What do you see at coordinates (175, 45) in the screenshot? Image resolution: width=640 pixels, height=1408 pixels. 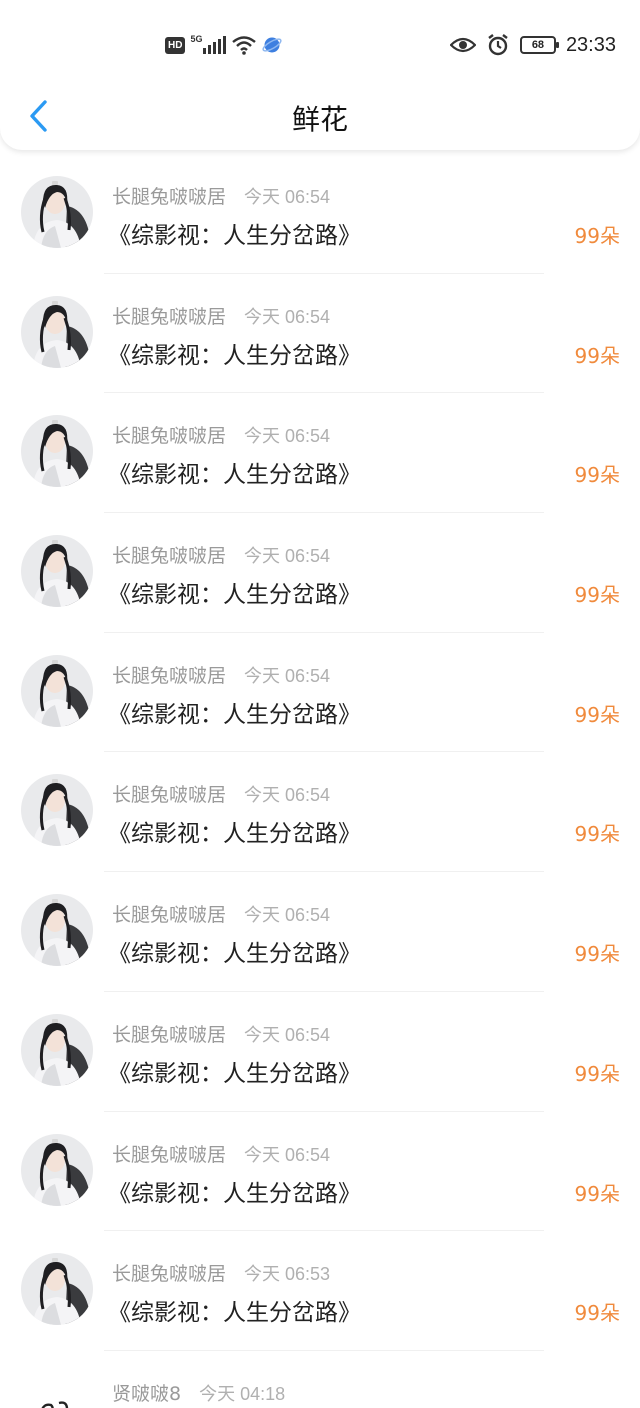 I see `hd-icon: HD` at bounding box center [175, 45].